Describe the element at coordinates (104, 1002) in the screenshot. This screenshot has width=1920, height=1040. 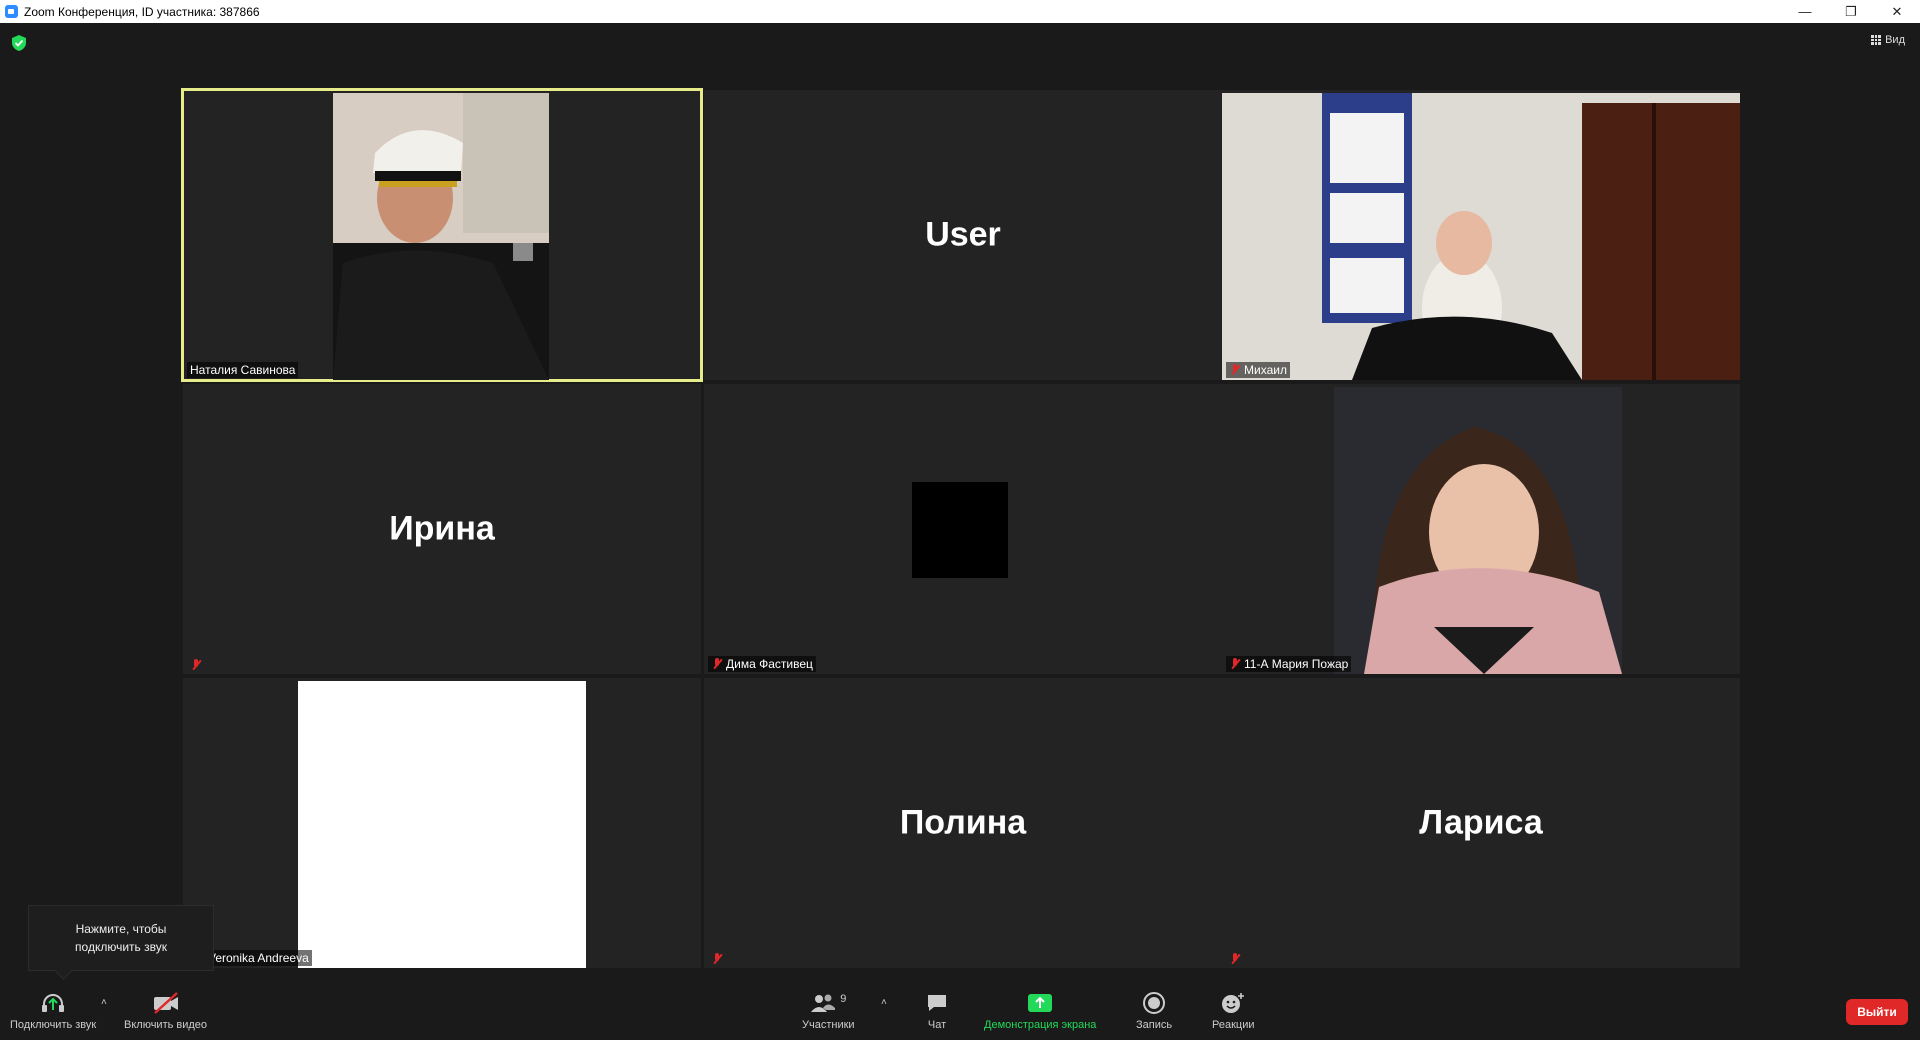
I see `audio-options-chevron-icon: ˄` at that location.